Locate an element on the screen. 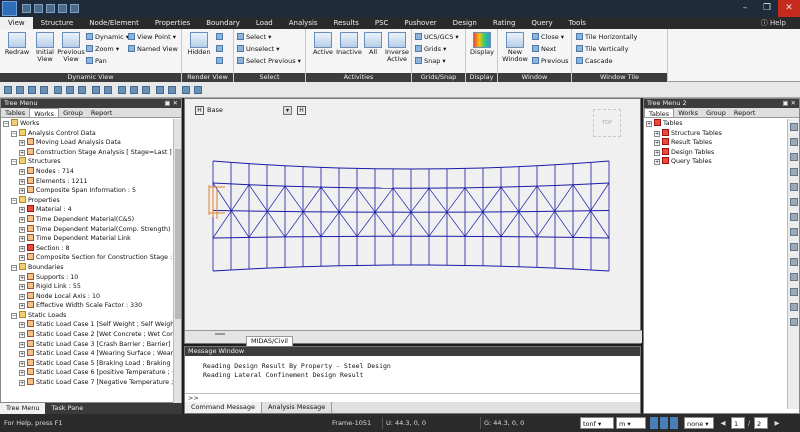 This screenshot has width=800, height=432. pan-button: Pan is located at coordinates (96, 61).